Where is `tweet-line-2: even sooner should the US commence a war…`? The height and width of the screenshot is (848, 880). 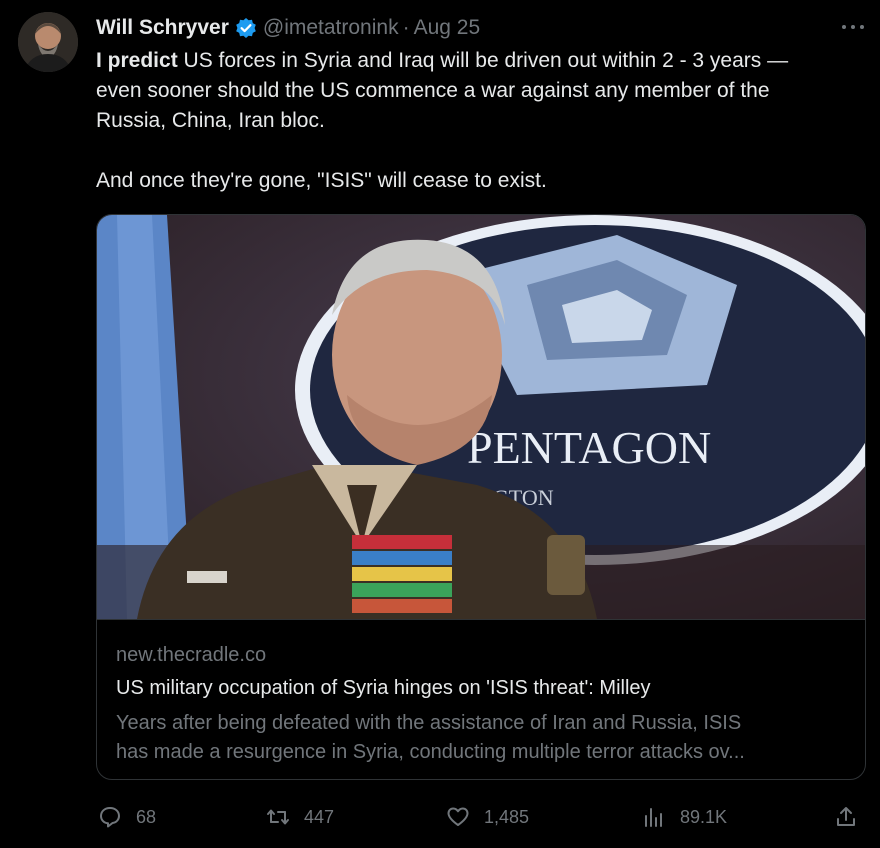 tweet-line-2: even sooner should the US commence a war… is located at coordinates (433, 90).